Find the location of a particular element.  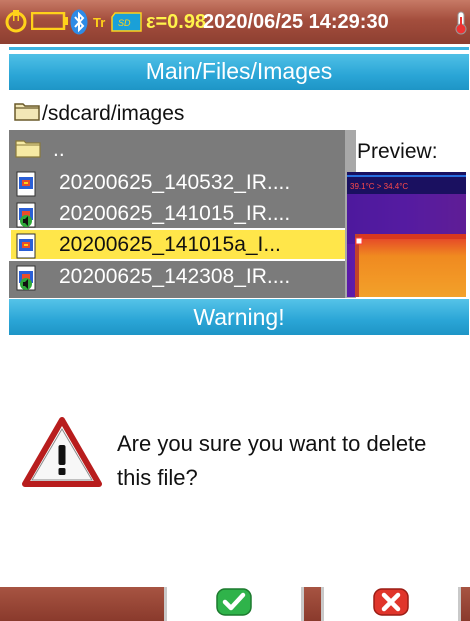

dialog-title: Warning! is located at coordinates (239, 317).